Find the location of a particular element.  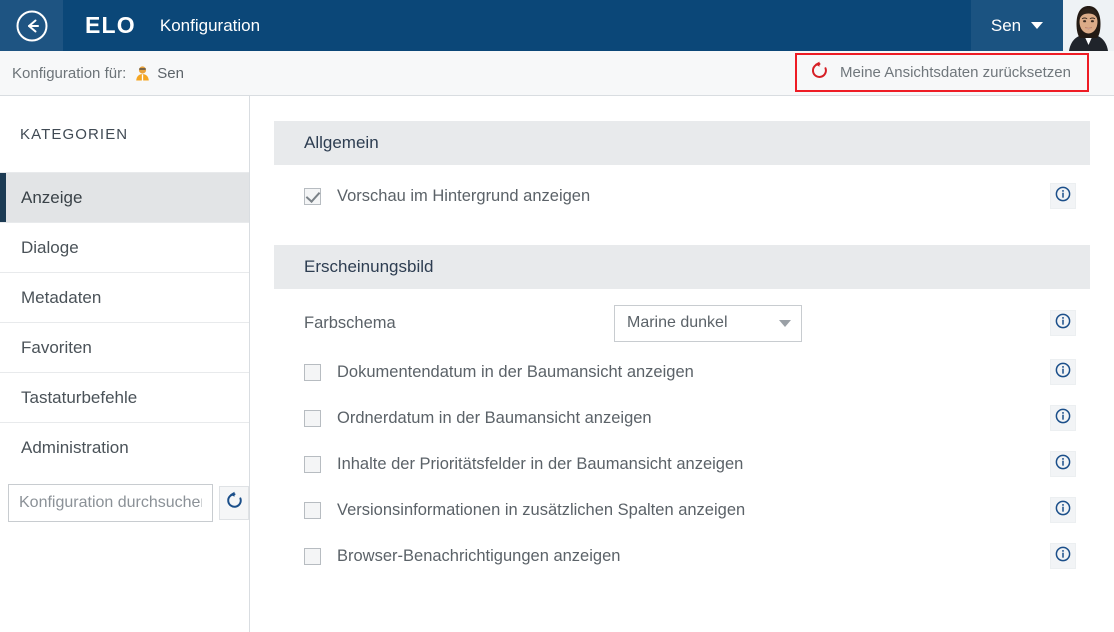

reset-view-data-button: Meine Ansichtsdaten zurücksetzen is located at coordinates (942, 72).